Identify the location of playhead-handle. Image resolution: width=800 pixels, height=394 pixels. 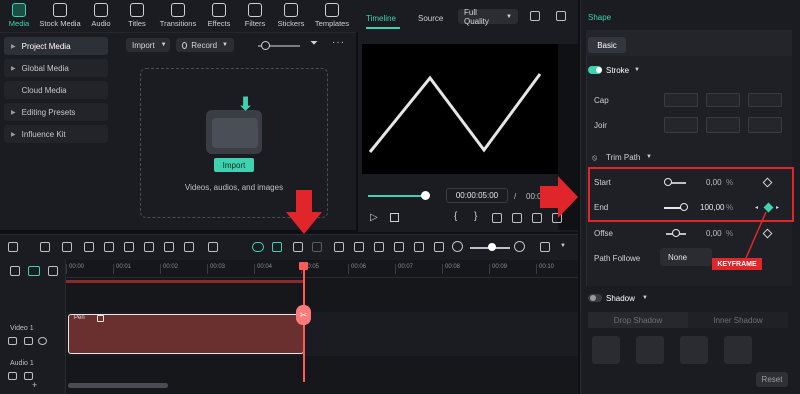
(425, 195).